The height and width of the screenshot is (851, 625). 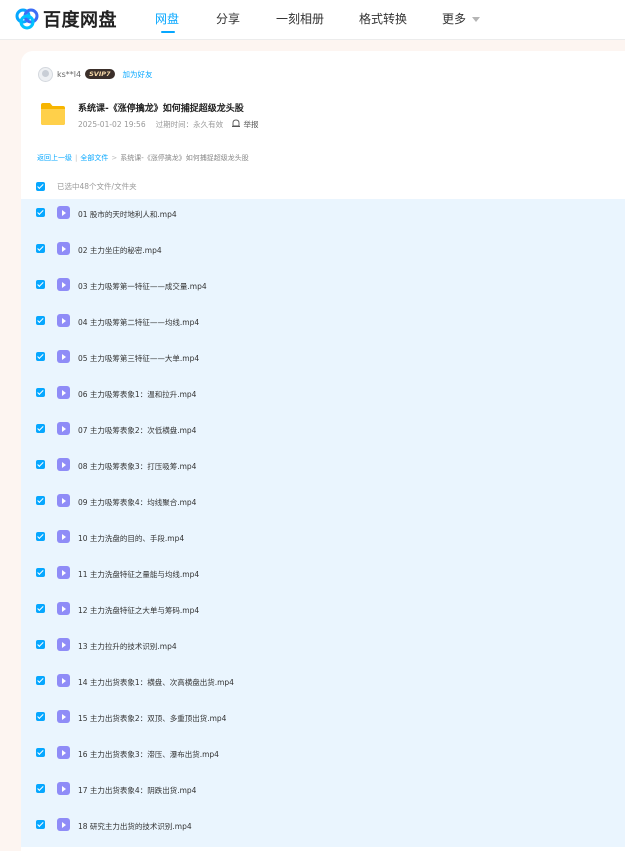 I want to click on select-all-checkbox, so click(x=40, y=186).